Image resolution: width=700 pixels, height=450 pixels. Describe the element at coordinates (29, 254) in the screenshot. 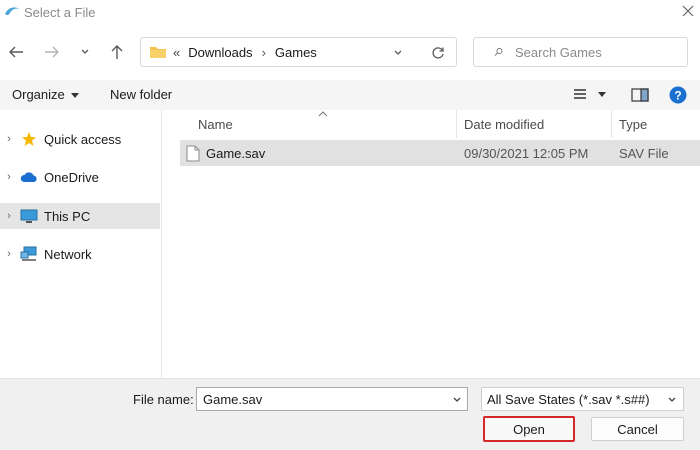

I see `network-icon` at that location.